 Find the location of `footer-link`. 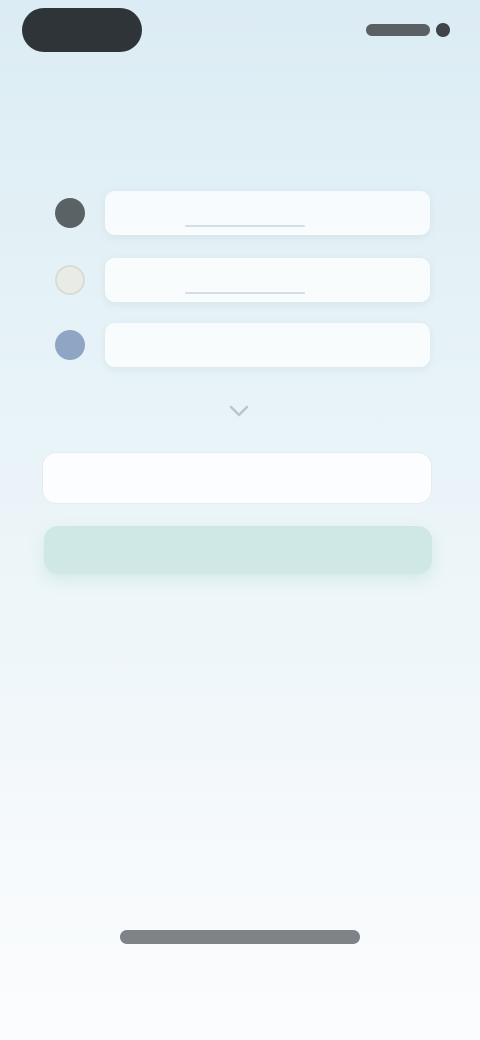

footer-link is located at coordinates (240, 937).